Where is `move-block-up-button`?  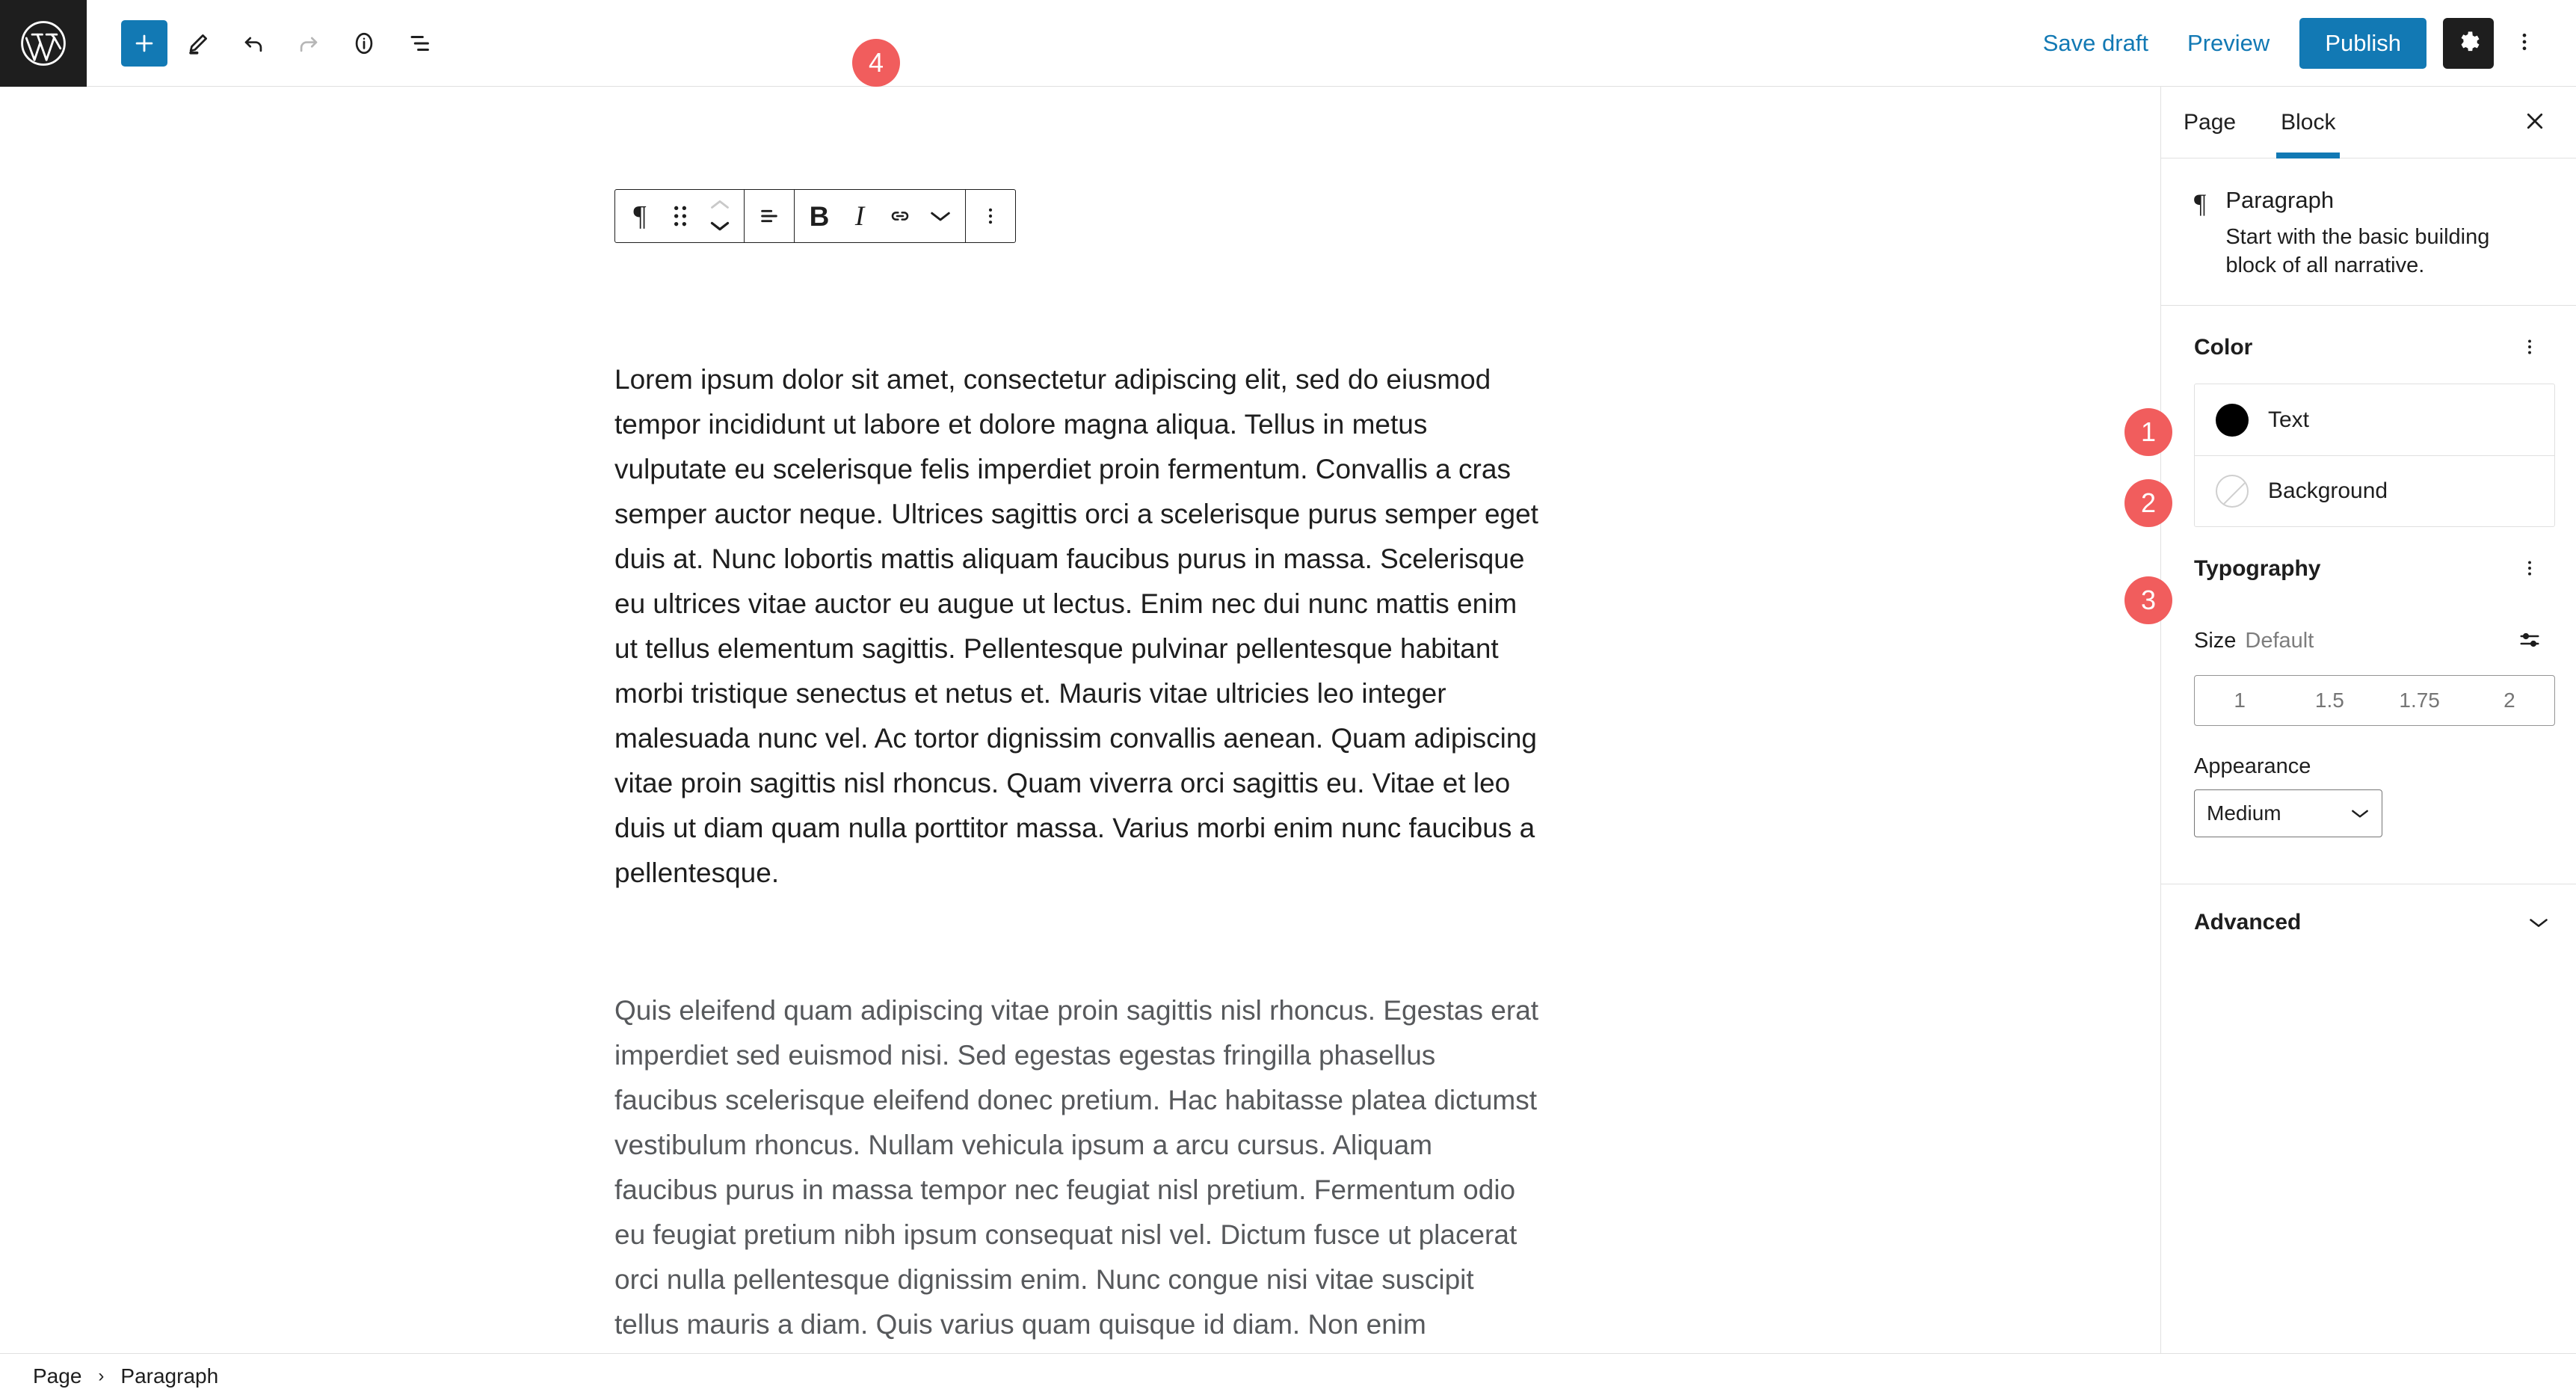
move-block-up-button is located at coordinates (720, 205).